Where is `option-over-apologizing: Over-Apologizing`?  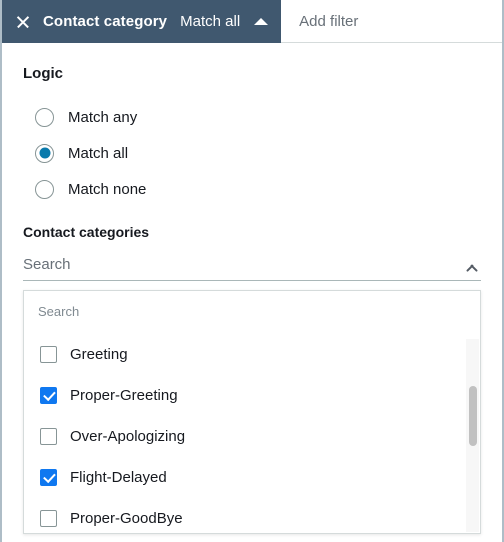 option-over-apologizing: Over-Apologizing is located at coordinates (252, 436).